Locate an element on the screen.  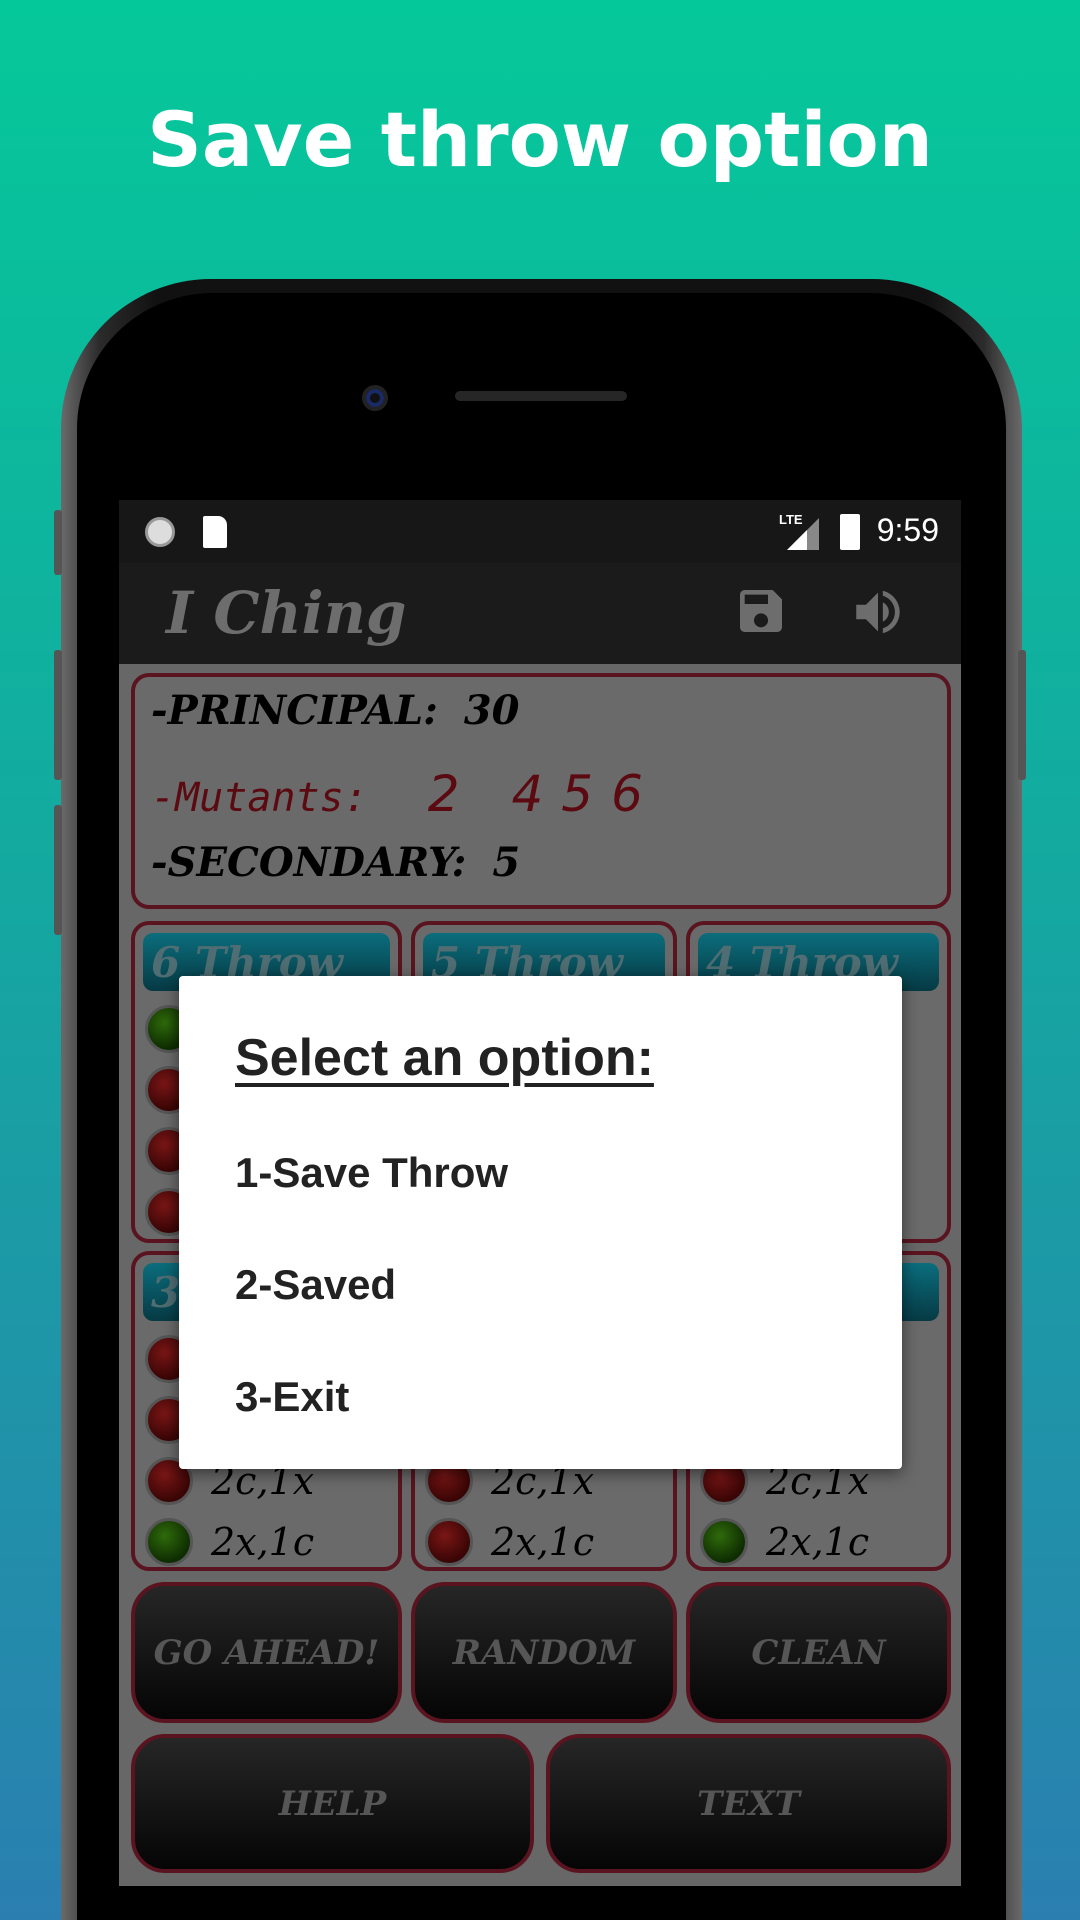
go-ahead-button: GO AHEAD! is located at coordinates (266, 1652).